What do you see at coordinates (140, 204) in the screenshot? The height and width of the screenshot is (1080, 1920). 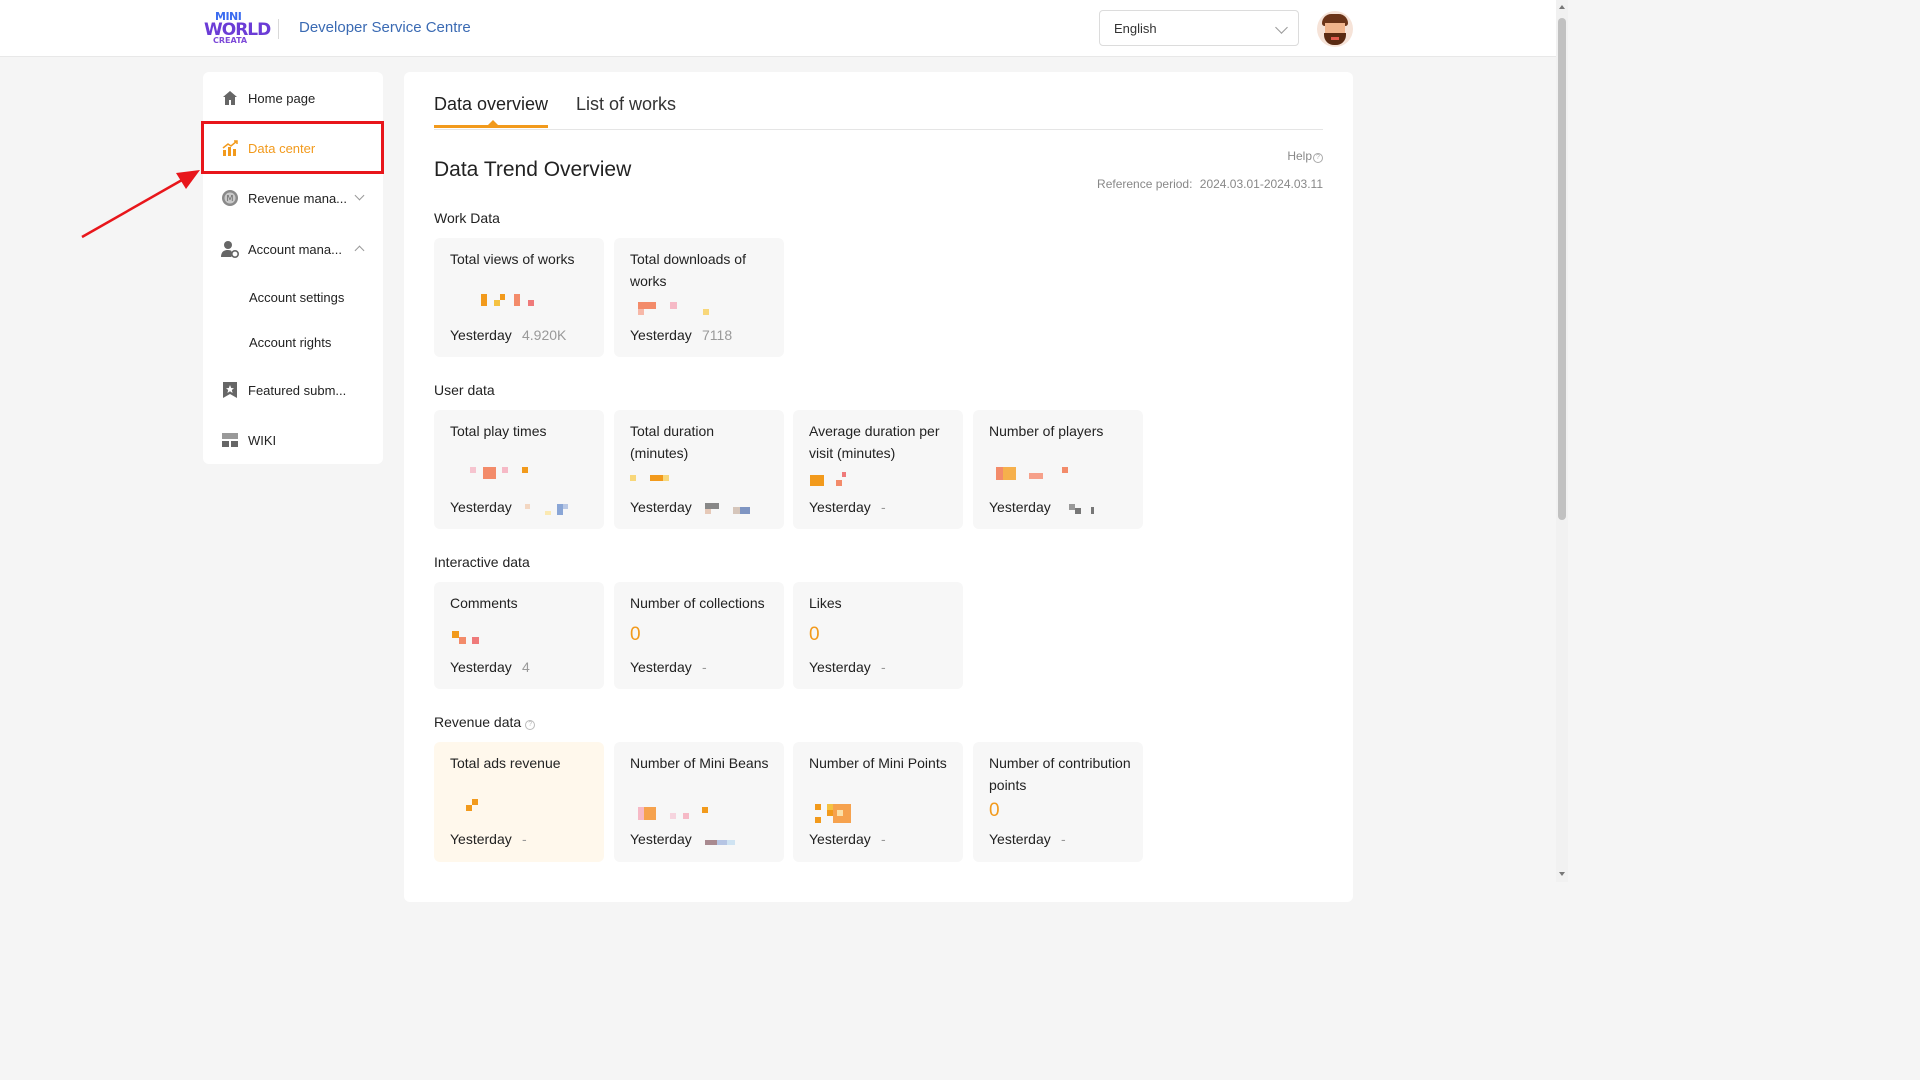 I see `annotation-arrow-icon` at bounding box center [140, 204].